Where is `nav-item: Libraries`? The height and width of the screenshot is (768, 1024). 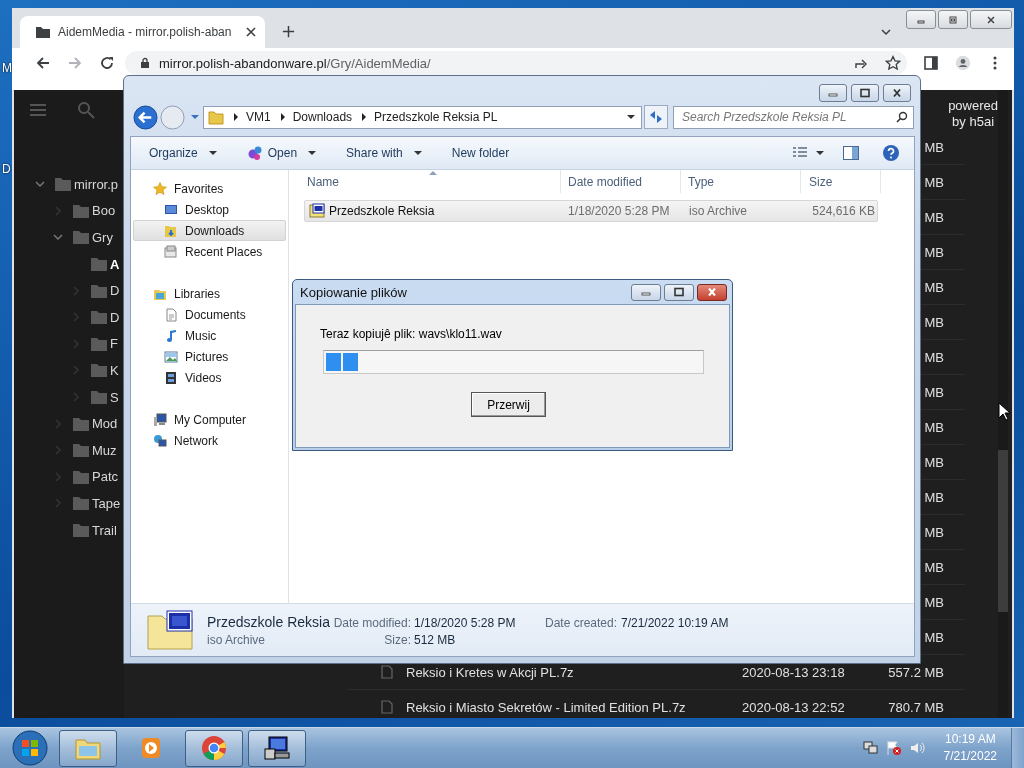 nav-item: Libraries is located at coordinates (209, 293).